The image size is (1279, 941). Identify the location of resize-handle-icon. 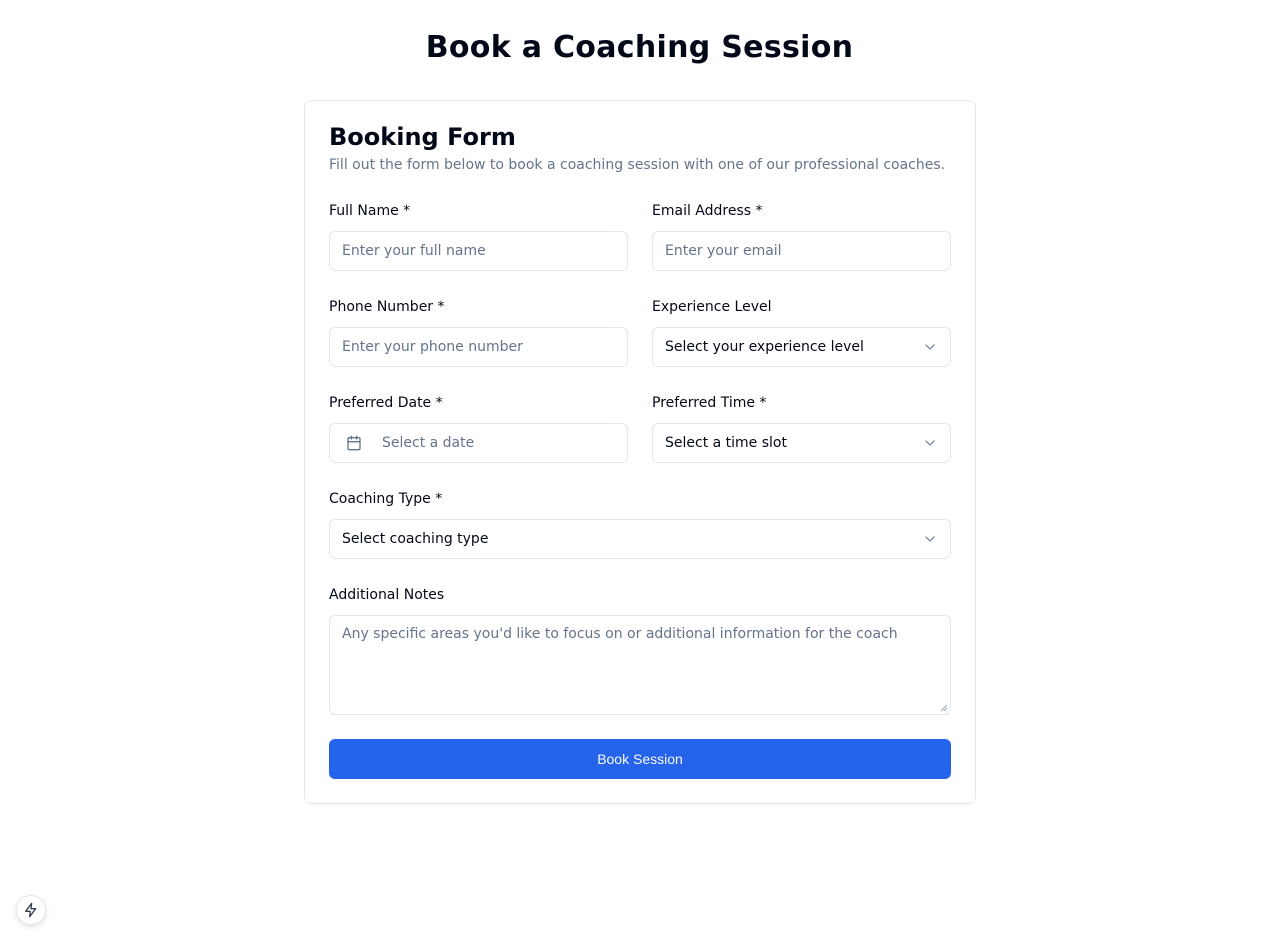
(944, 708).